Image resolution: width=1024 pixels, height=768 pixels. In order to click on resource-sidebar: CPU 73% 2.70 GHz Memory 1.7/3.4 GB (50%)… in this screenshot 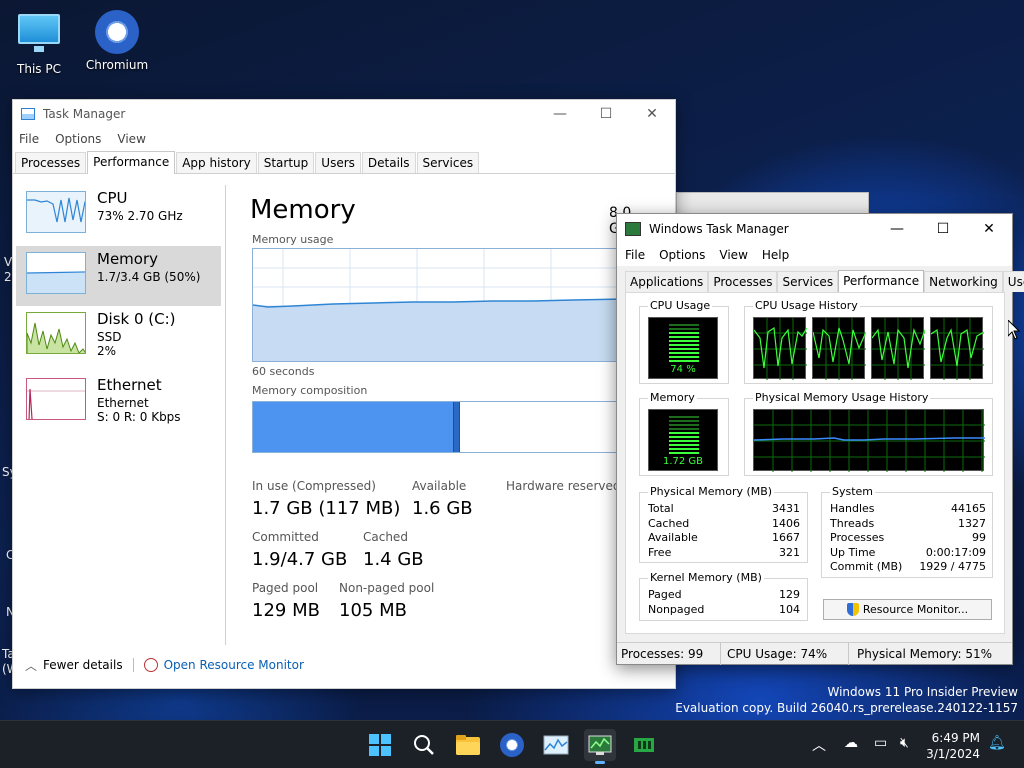, I will do `click(118, 415)`.